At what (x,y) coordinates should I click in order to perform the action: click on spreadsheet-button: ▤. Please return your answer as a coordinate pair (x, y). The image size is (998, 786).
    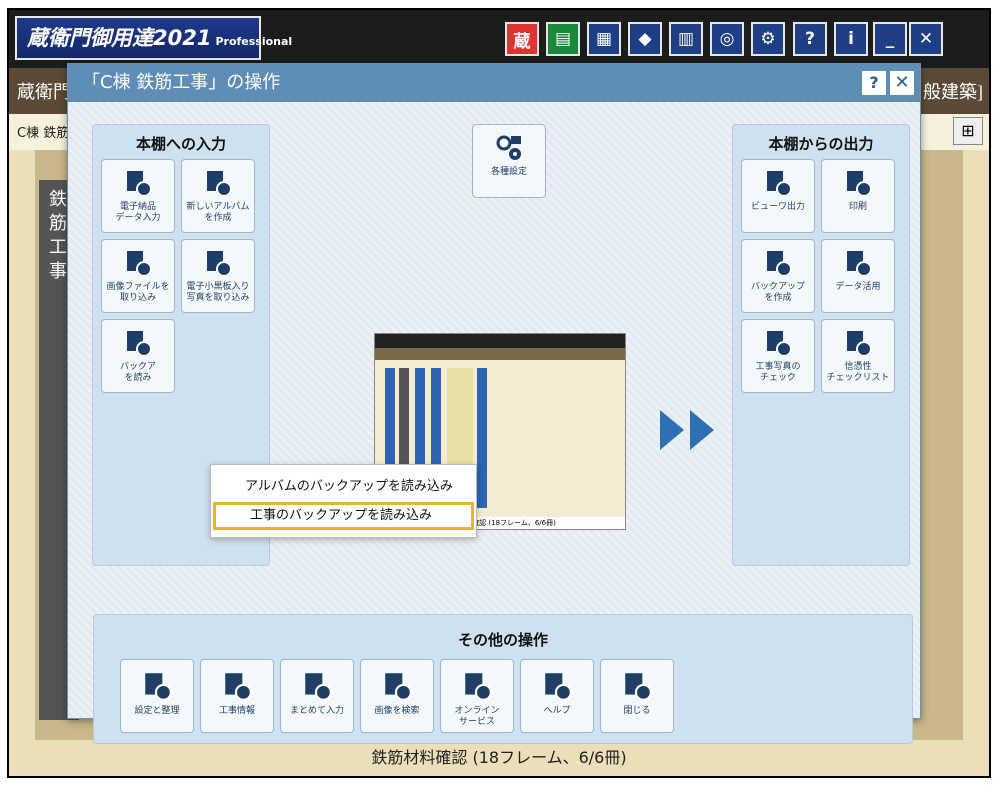
    Looking at the image, I should click on (563, 39).